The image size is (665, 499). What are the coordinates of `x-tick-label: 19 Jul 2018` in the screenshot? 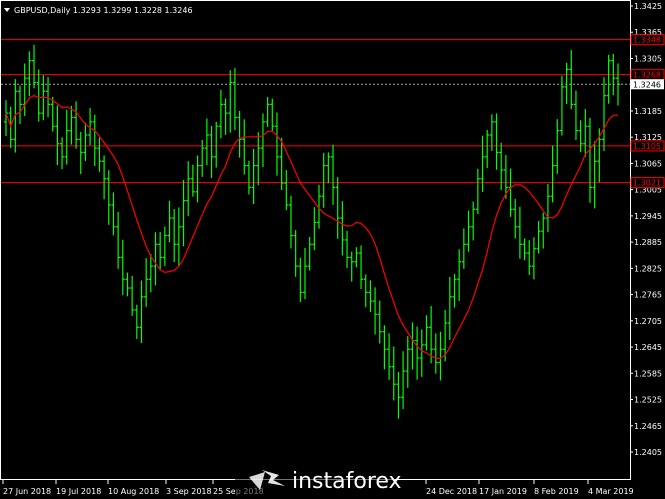 It's located at (78, 491).